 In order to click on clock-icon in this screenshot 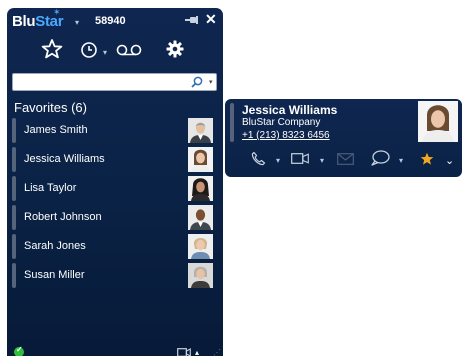, I will do `click(89, 50)`.